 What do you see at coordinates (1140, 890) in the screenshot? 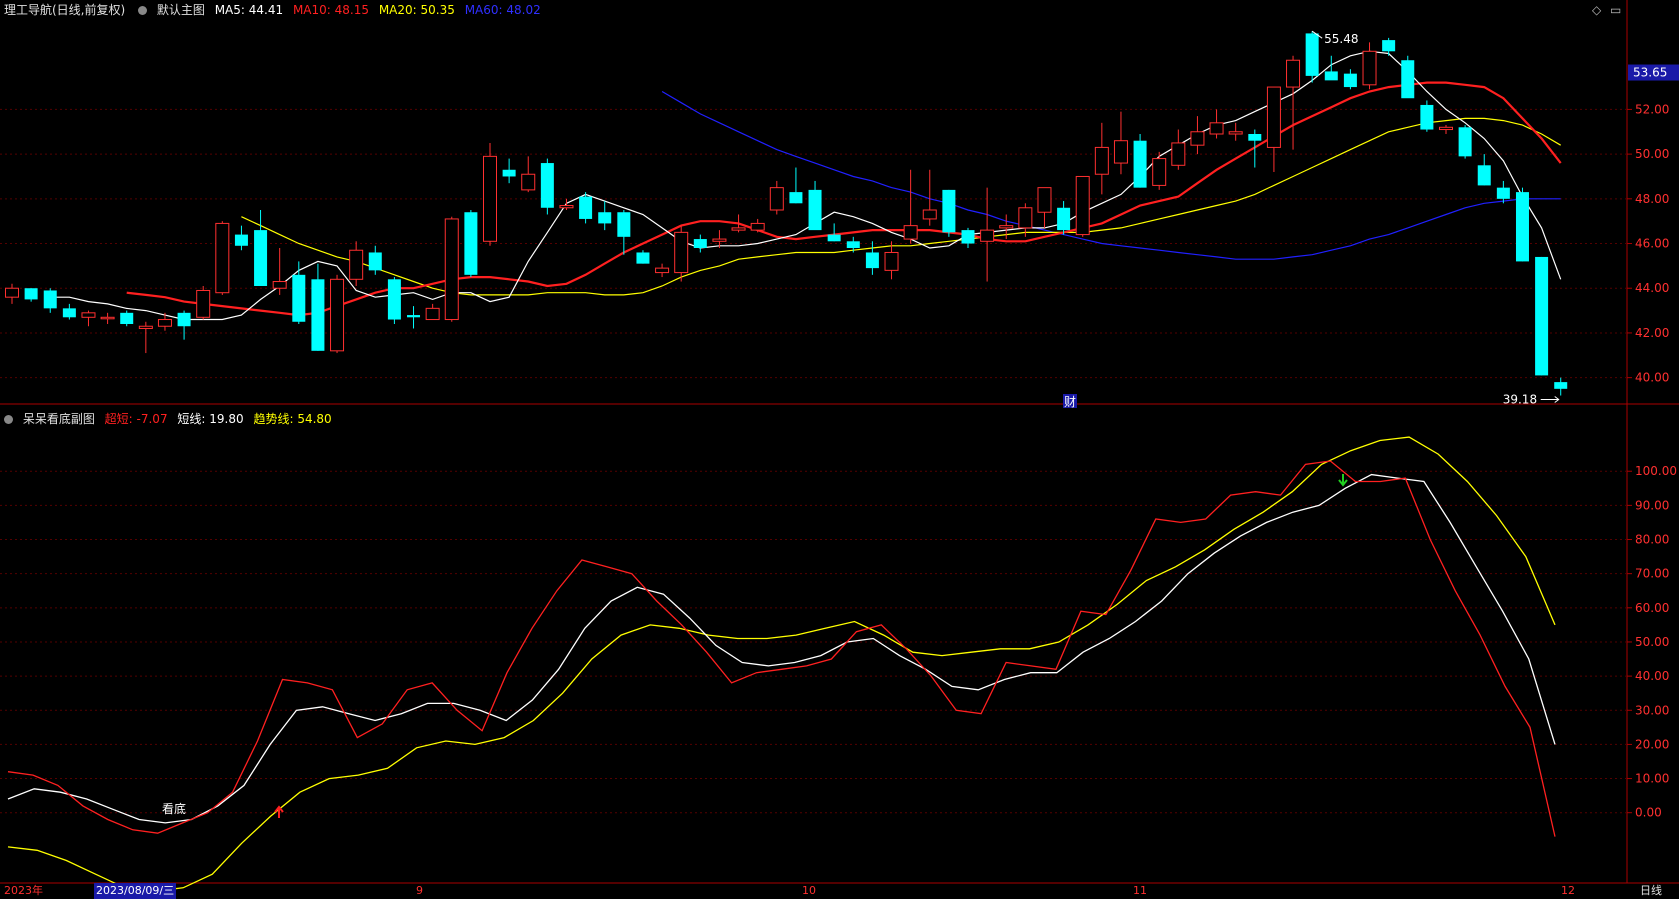
I see `time-label-nov: 11` at bounding box center [1140, 890].